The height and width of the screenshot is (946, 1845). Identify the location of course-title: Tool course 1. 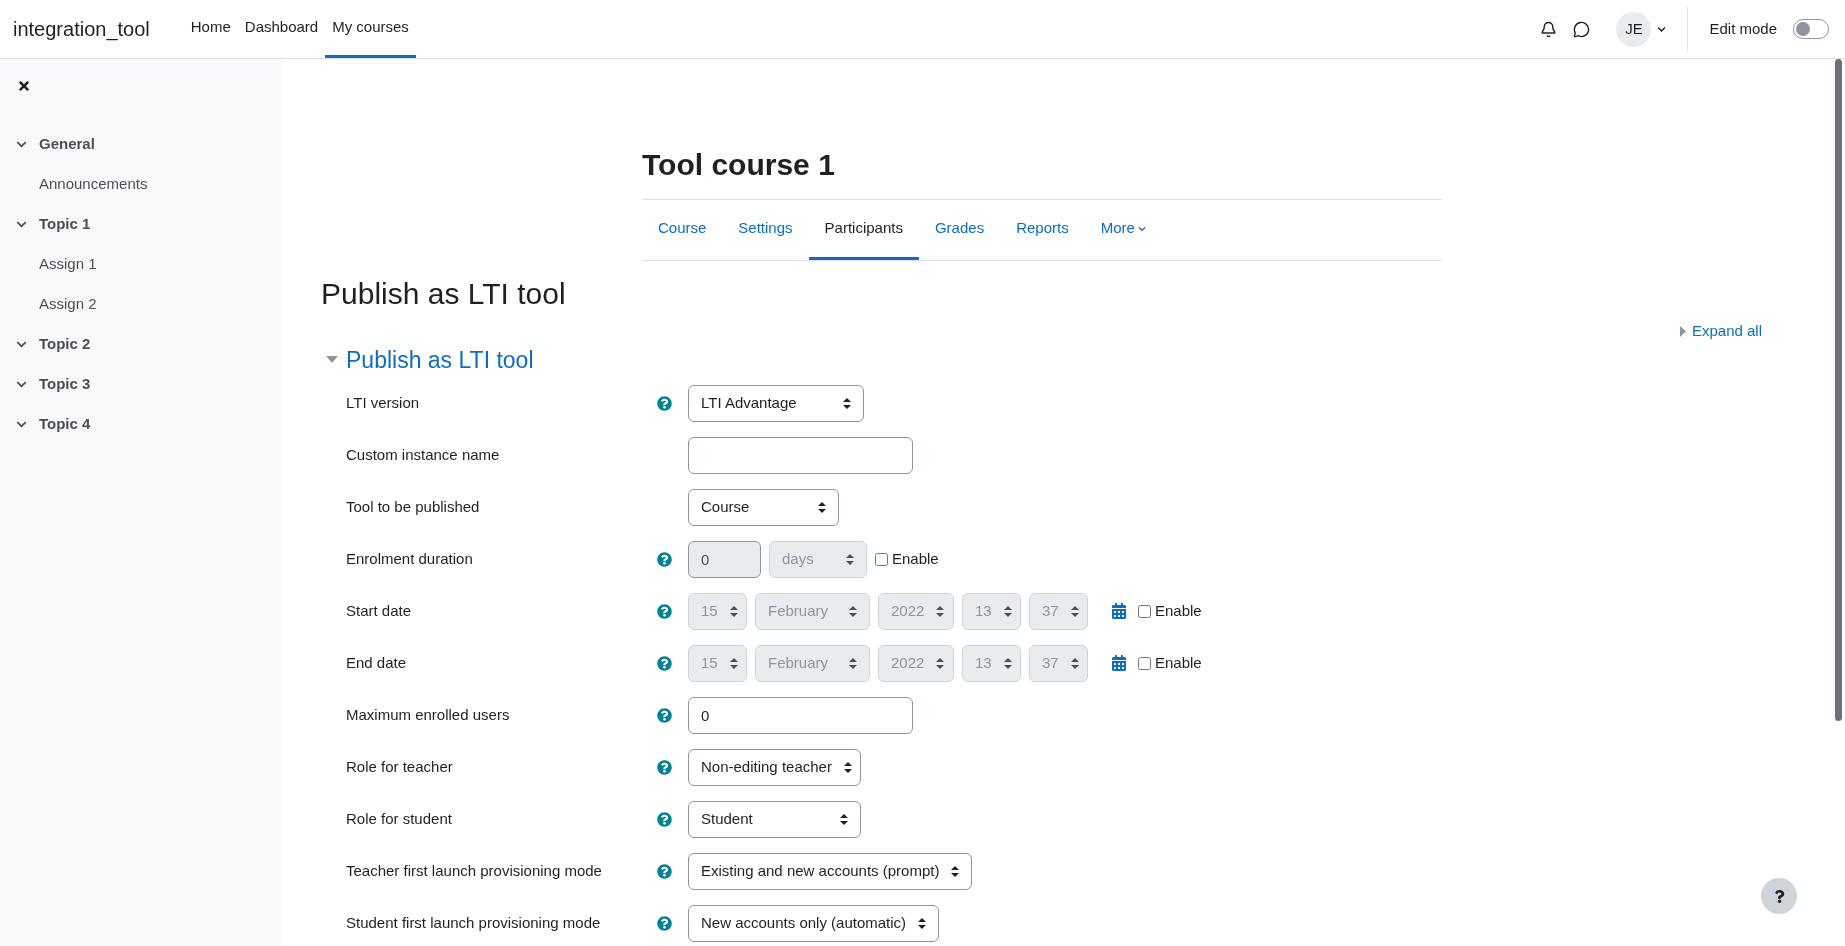
(739, 165).